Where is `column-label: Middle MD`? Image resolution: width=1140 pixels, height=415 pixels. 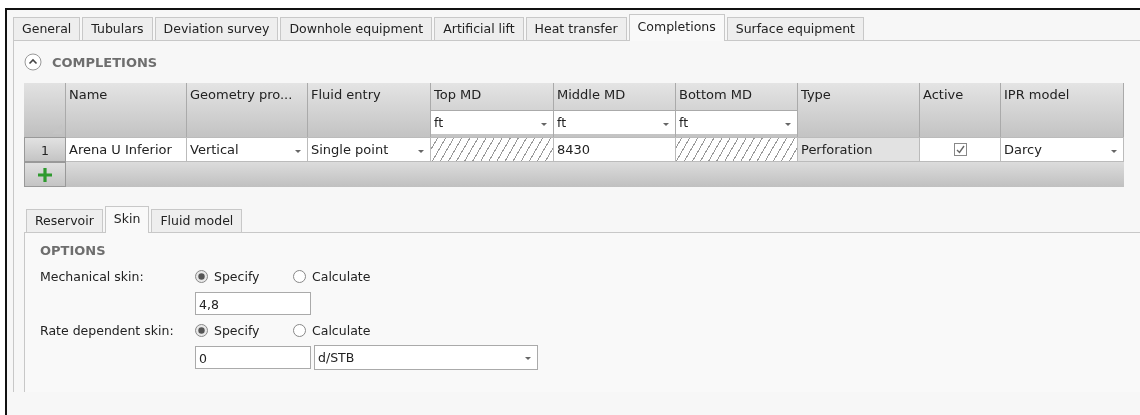
column-label: Middle MD is located at coordinates (591, 95).